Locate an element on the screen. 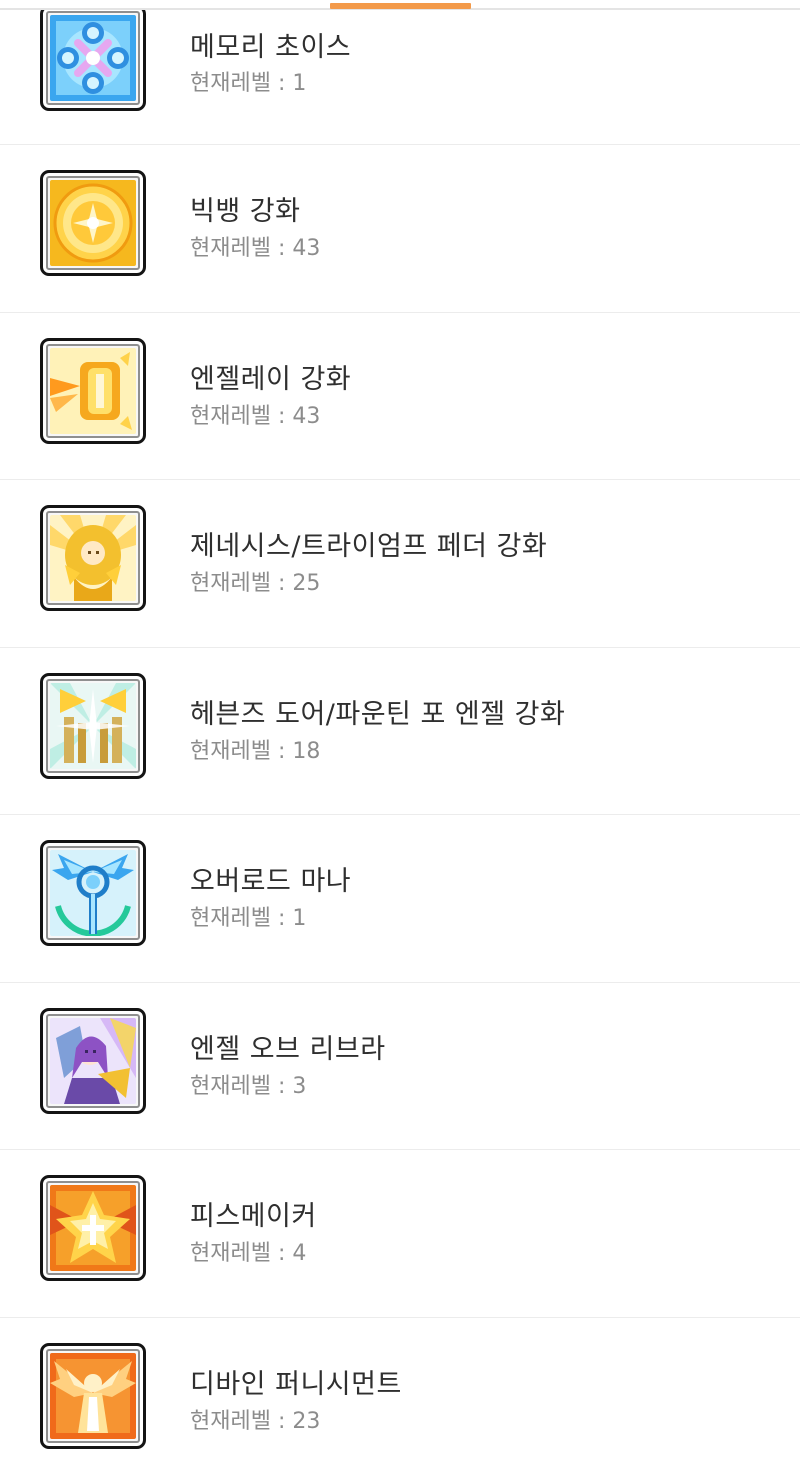 The image size is (800, 1464). level-value: 3 is located at coordinates (299, 1086).